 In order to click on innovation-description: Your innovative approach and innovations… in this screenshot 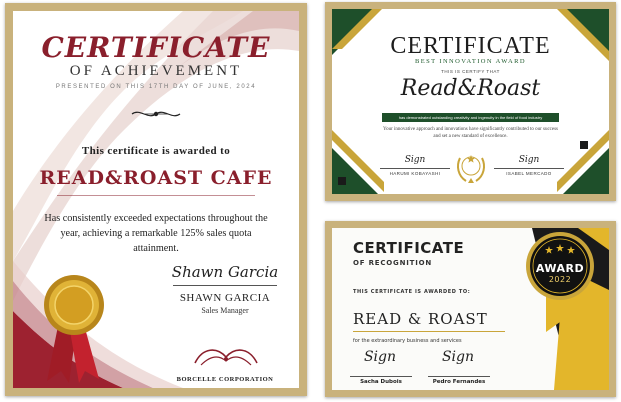, I will do `click(470, 133)`.